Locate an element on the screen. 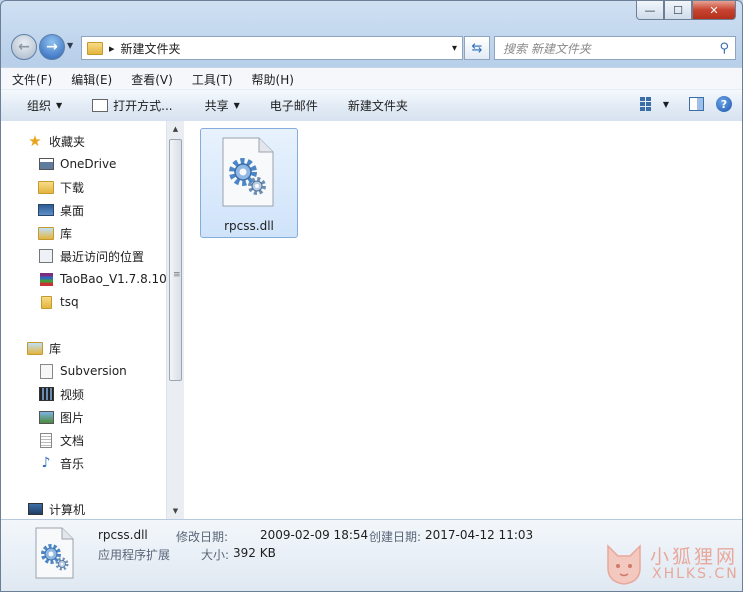 This screenshot has height=592, width=743. organize-button: 组织 ▼ is located at coordinates (38, 105).